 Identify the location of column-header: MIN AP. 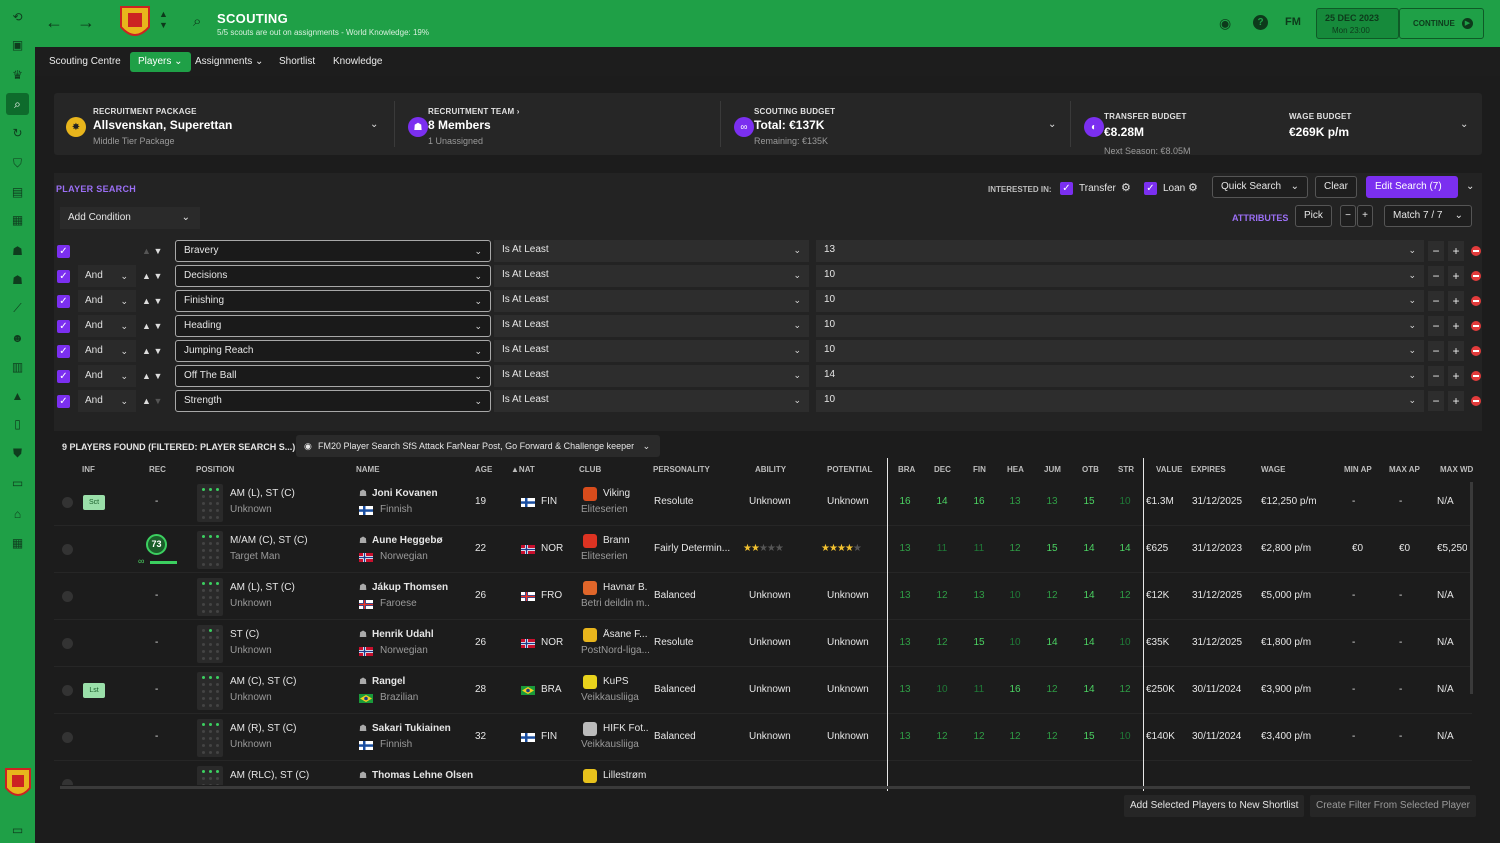
(1358, 469).